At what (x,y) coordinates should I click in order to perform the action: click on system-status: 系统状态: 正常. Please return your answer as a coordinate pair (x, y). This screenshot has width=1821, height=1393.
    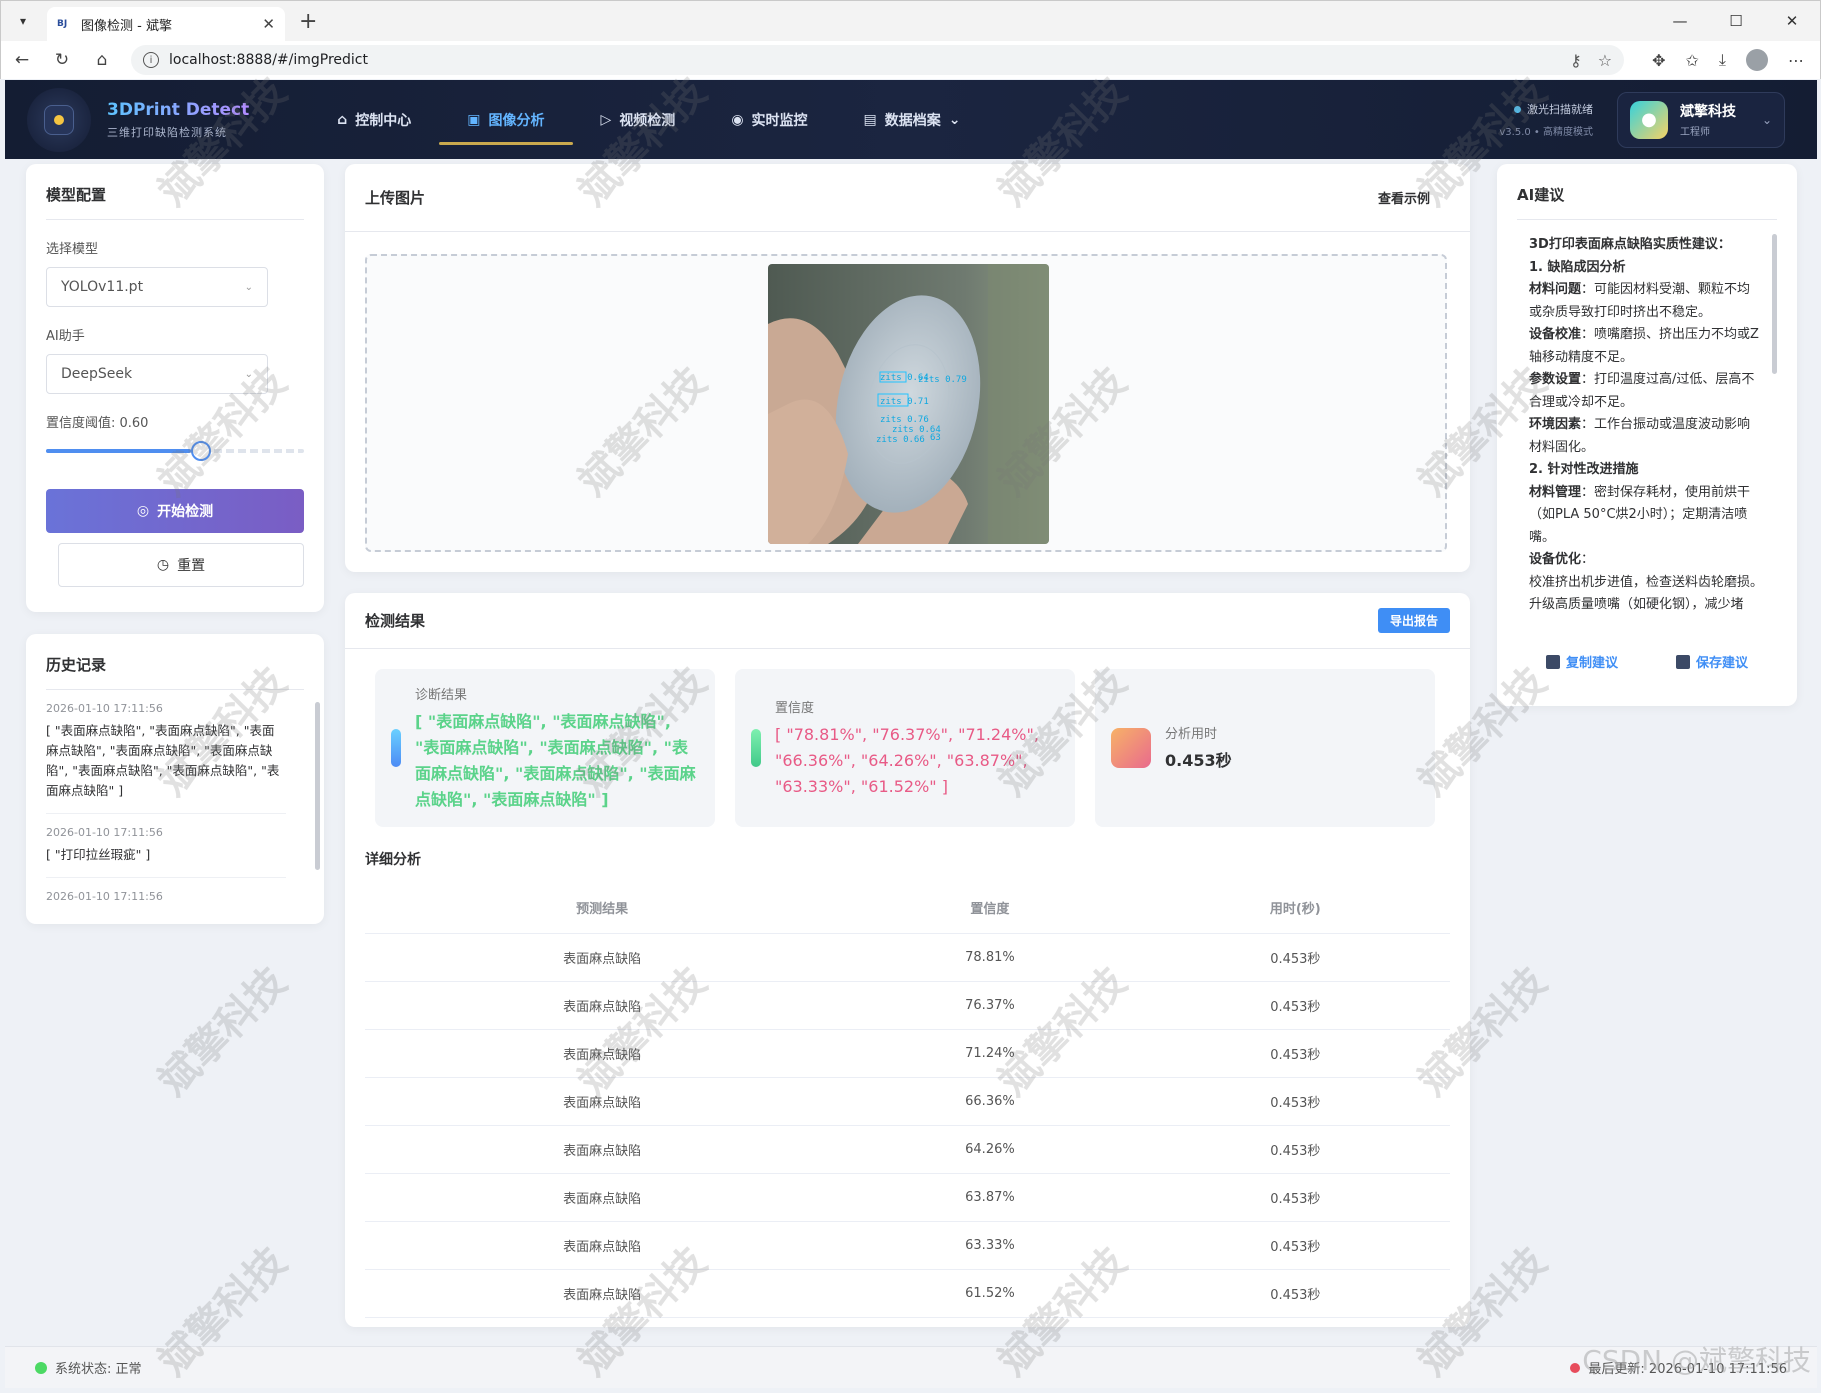
    Looking at the image, I should click on (98, 1369).